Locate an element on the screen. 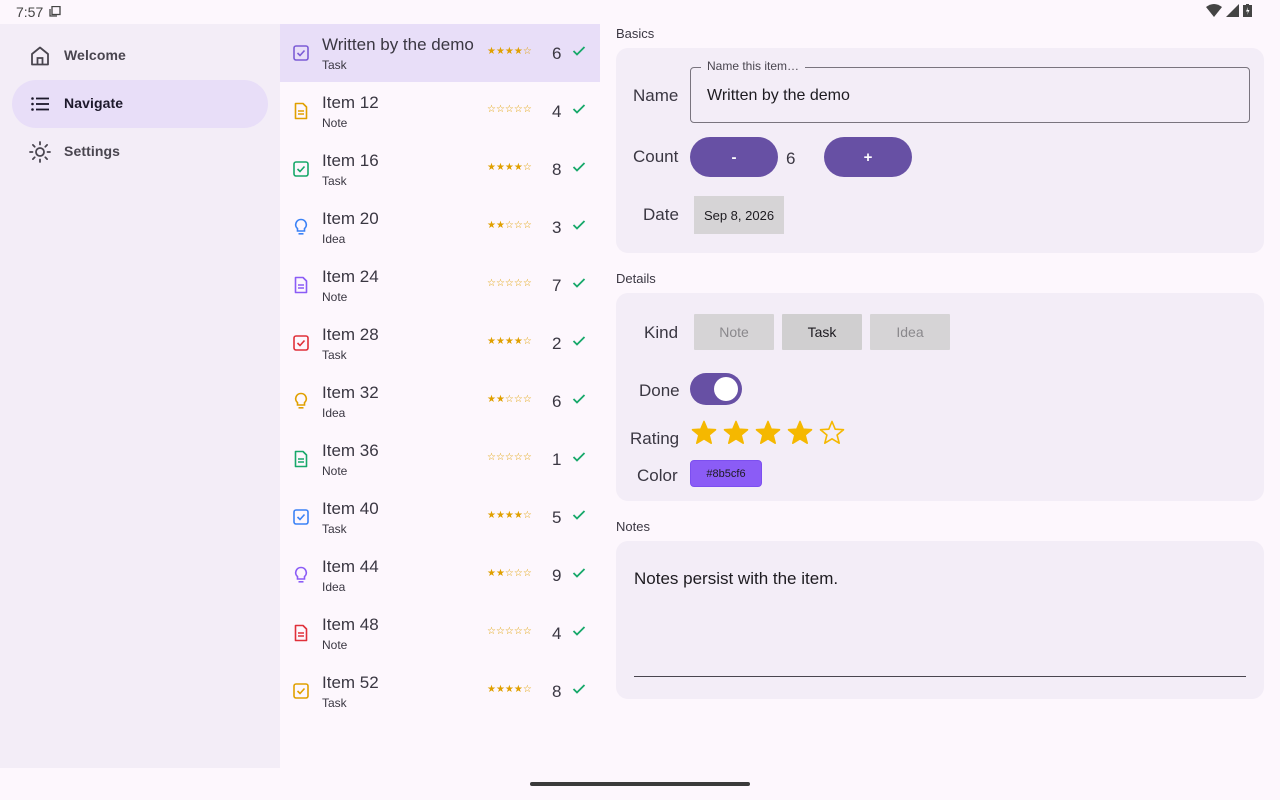  kind-option-task: Task is located at coordinates (822, 332).